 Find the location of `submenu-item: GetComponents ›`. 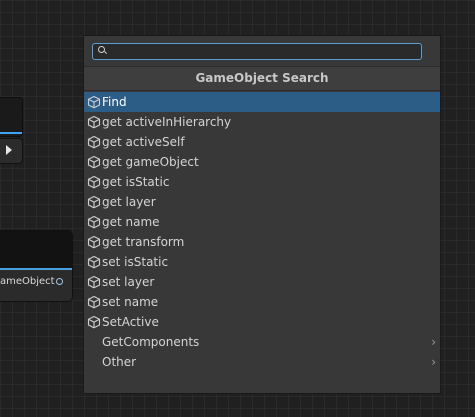

submenu-item: GetComponents › is located at coordinates (262, 342).